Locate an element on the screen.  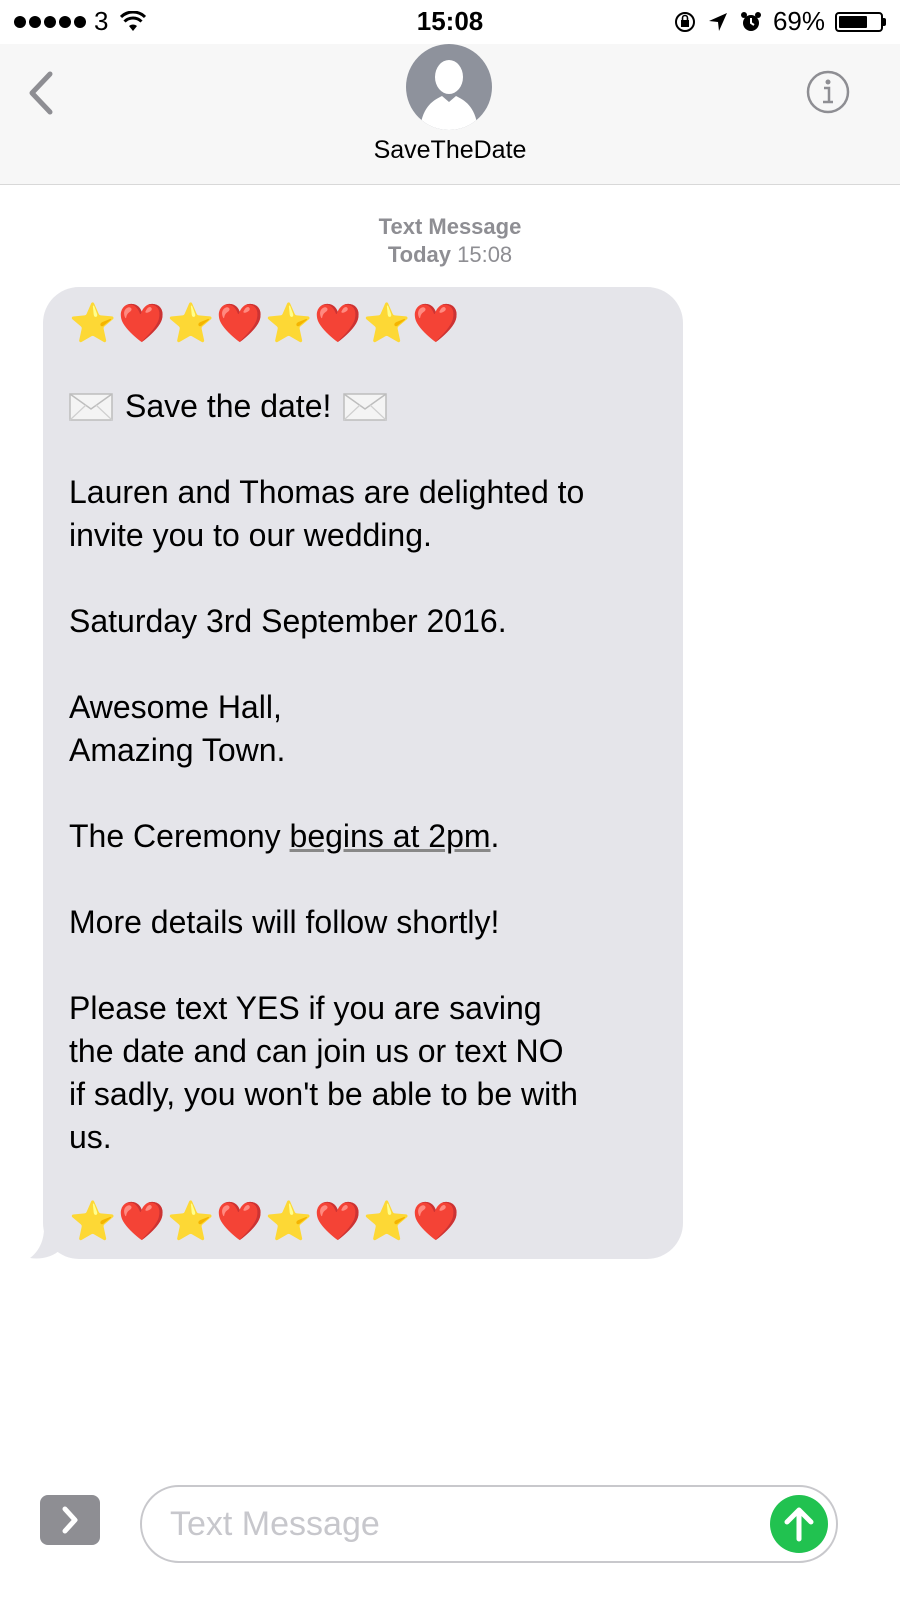
alarm-icon is located at coordinates (750, 21).